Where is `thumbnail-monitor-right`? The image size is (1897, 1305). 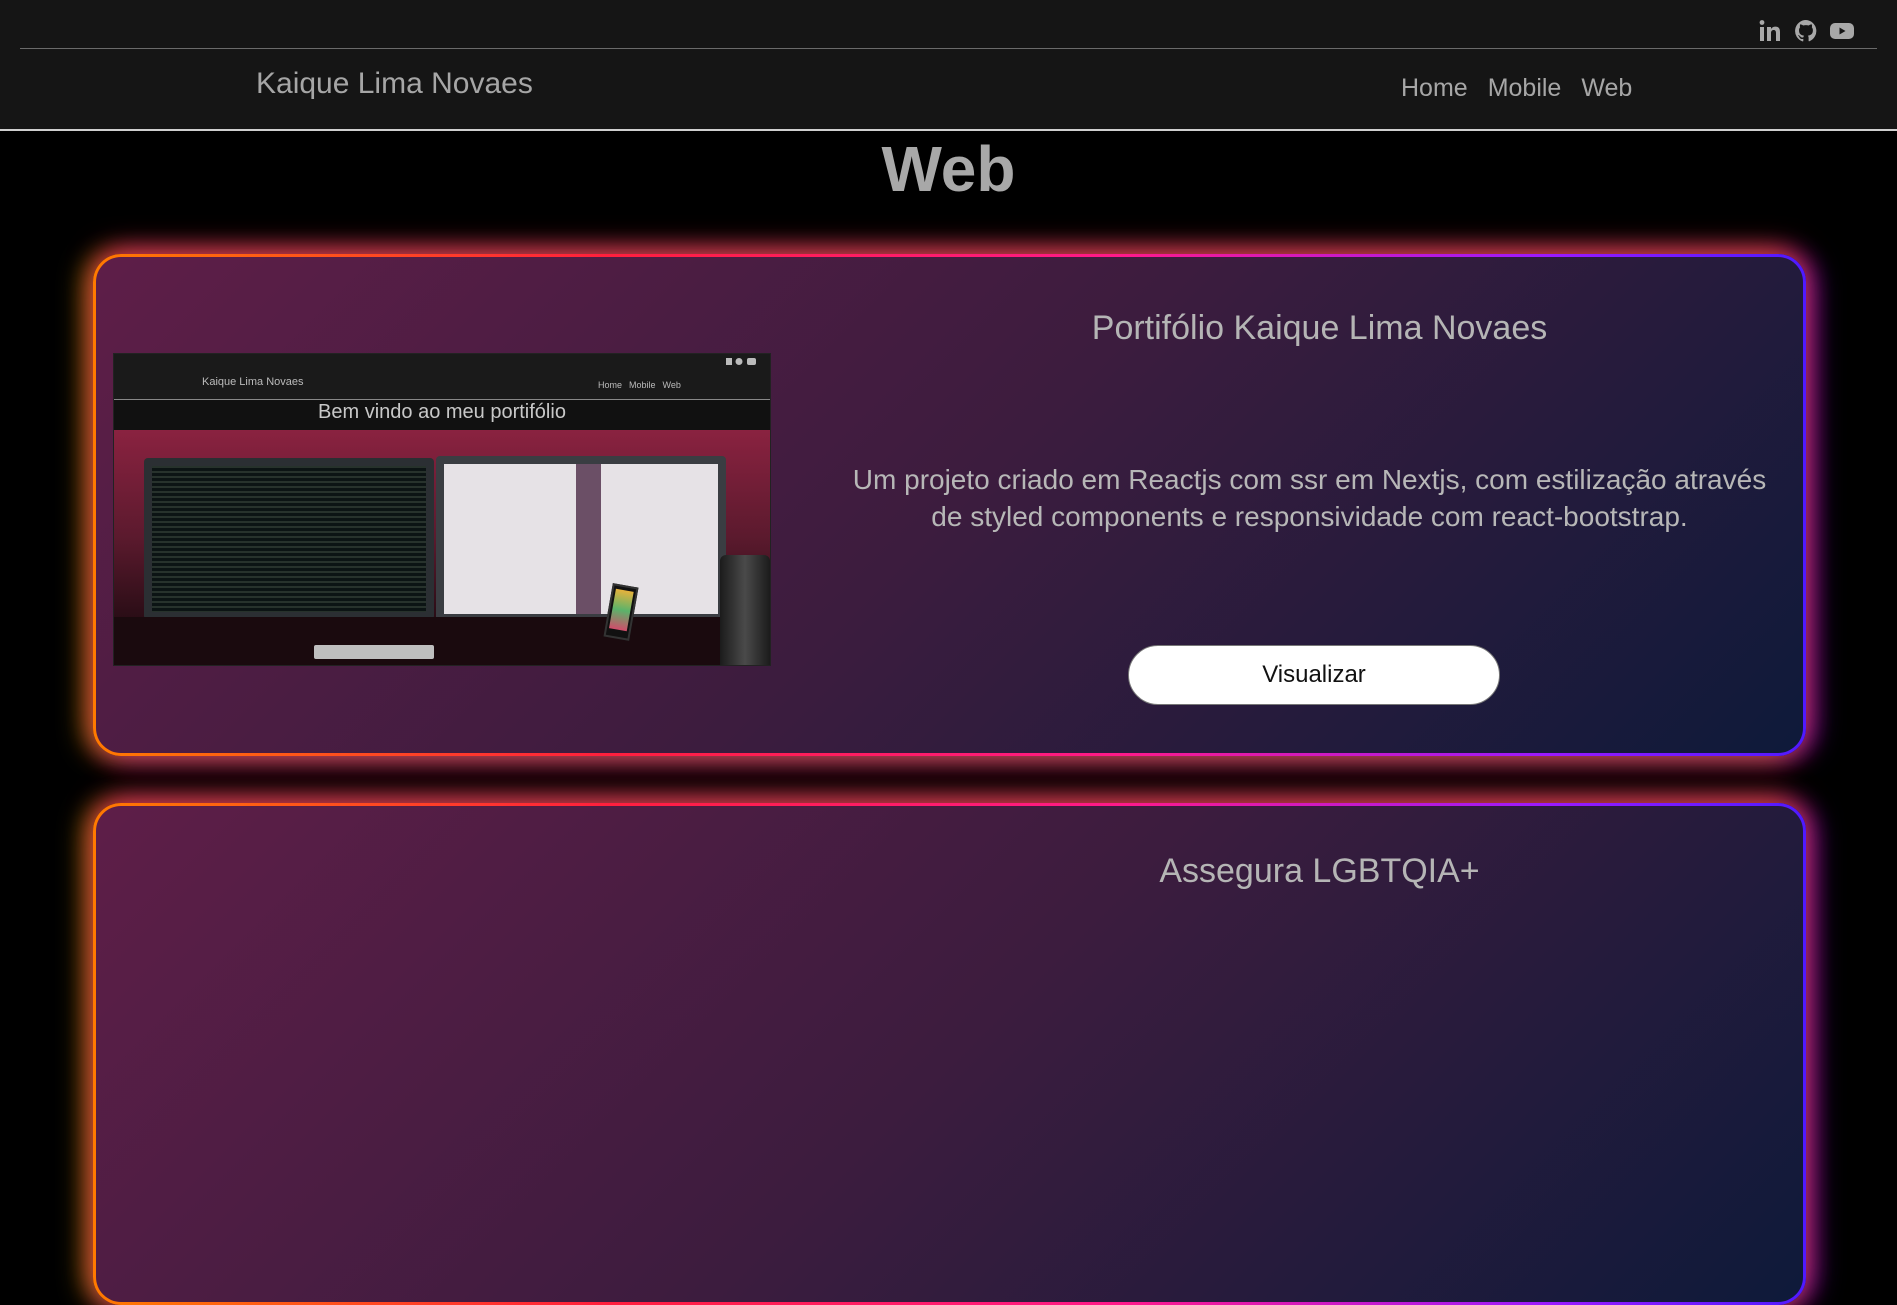 thumbnail-monitor-right is located at coordinates (581, 540).